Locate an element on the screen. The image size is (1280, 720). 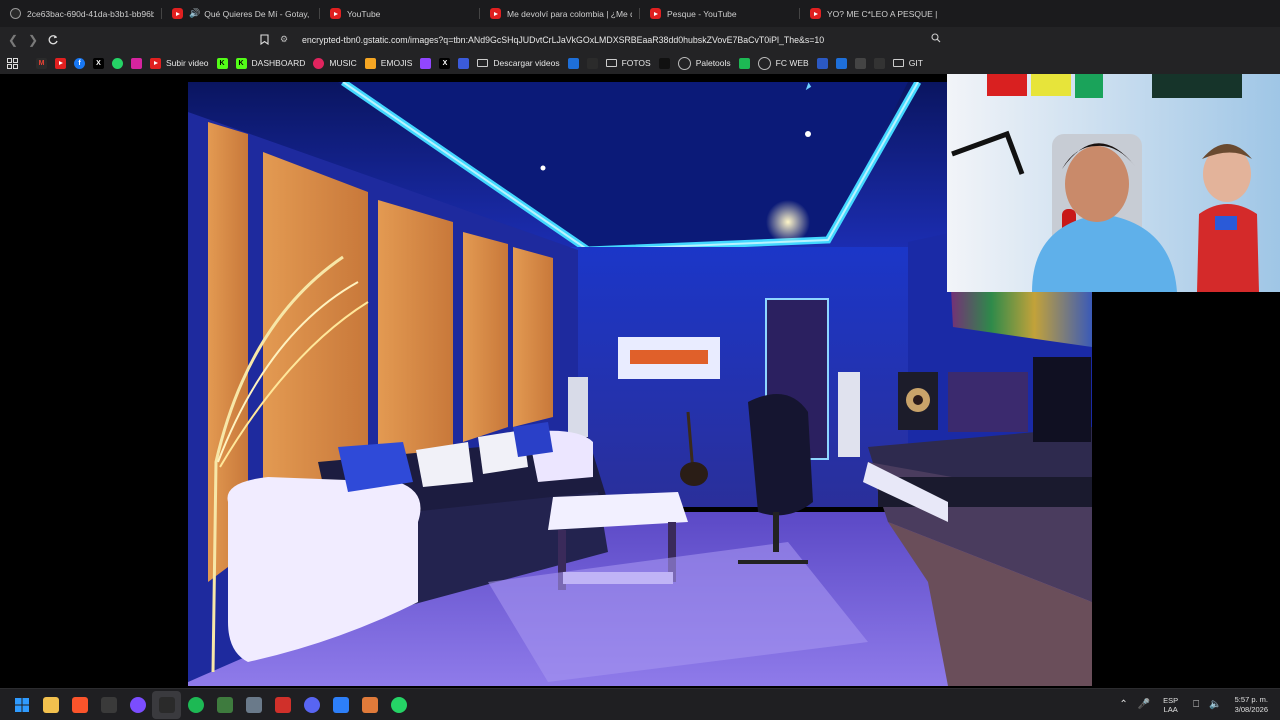
brave-browser-icon is located at coordinates (79, 704).